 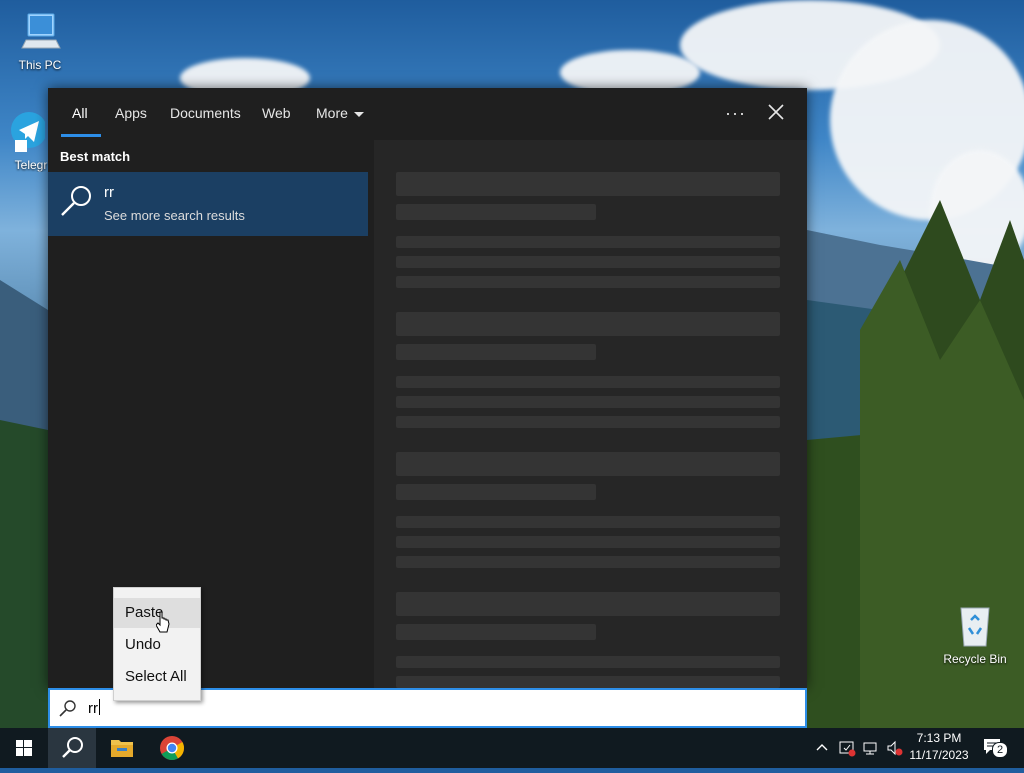 What do you see at coordinates (131, 113) in the screenshot?
I see `tab-apps: Apps` at bounding box center [131, 113].